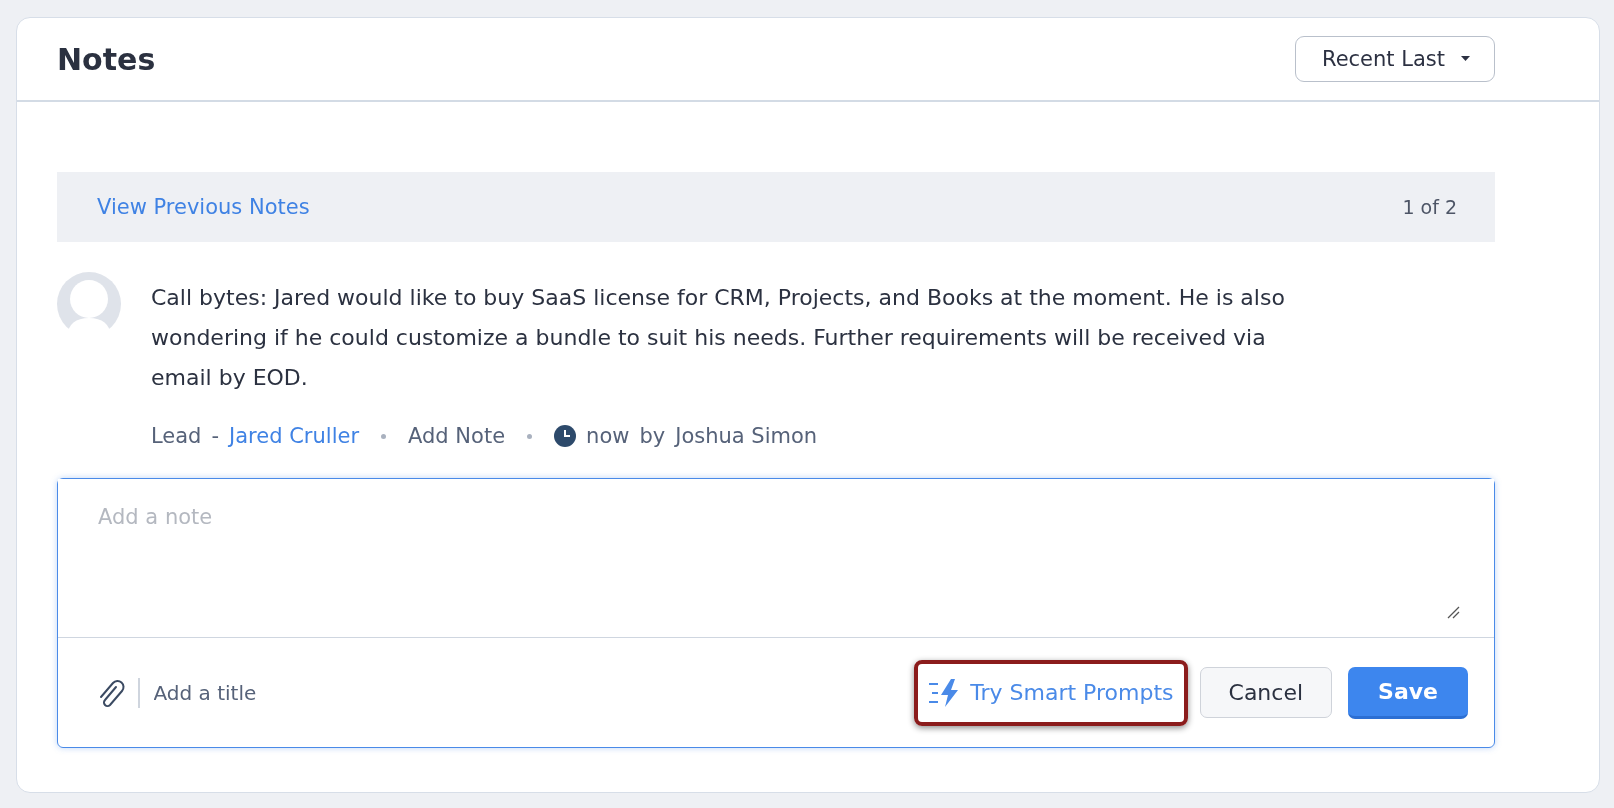  I want to click on avatar-icon, so click(89, 304).